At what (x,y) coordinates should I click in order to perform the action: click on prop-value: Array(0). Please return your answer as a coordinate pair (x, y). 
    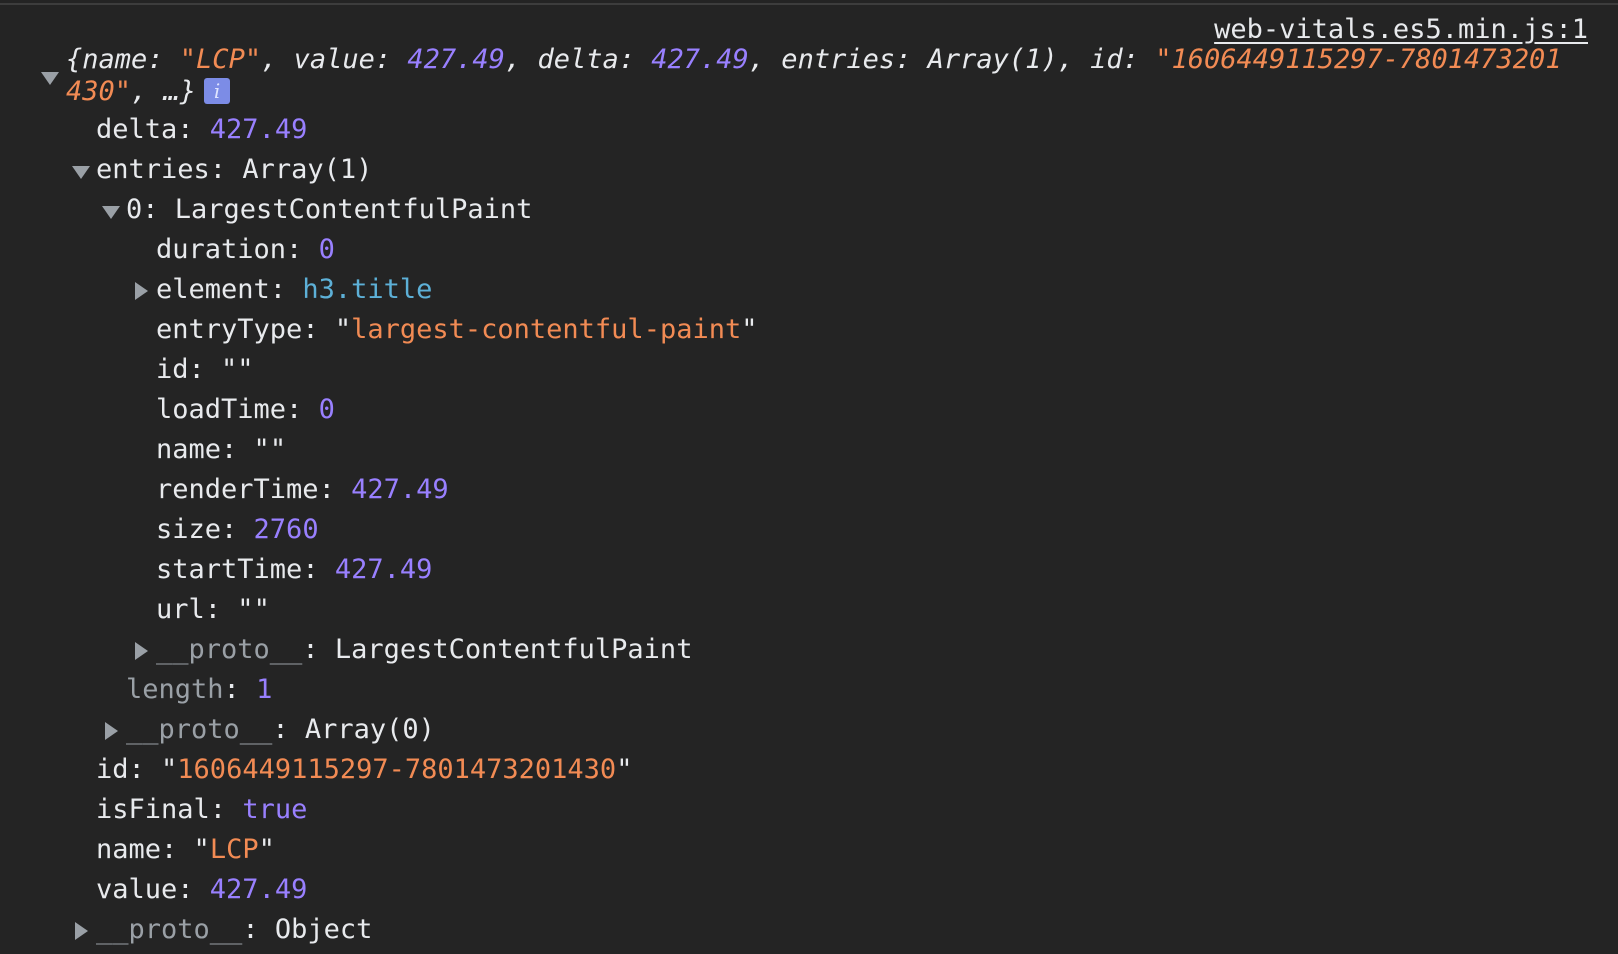
    Looking at the image, I should click on (369, 729).